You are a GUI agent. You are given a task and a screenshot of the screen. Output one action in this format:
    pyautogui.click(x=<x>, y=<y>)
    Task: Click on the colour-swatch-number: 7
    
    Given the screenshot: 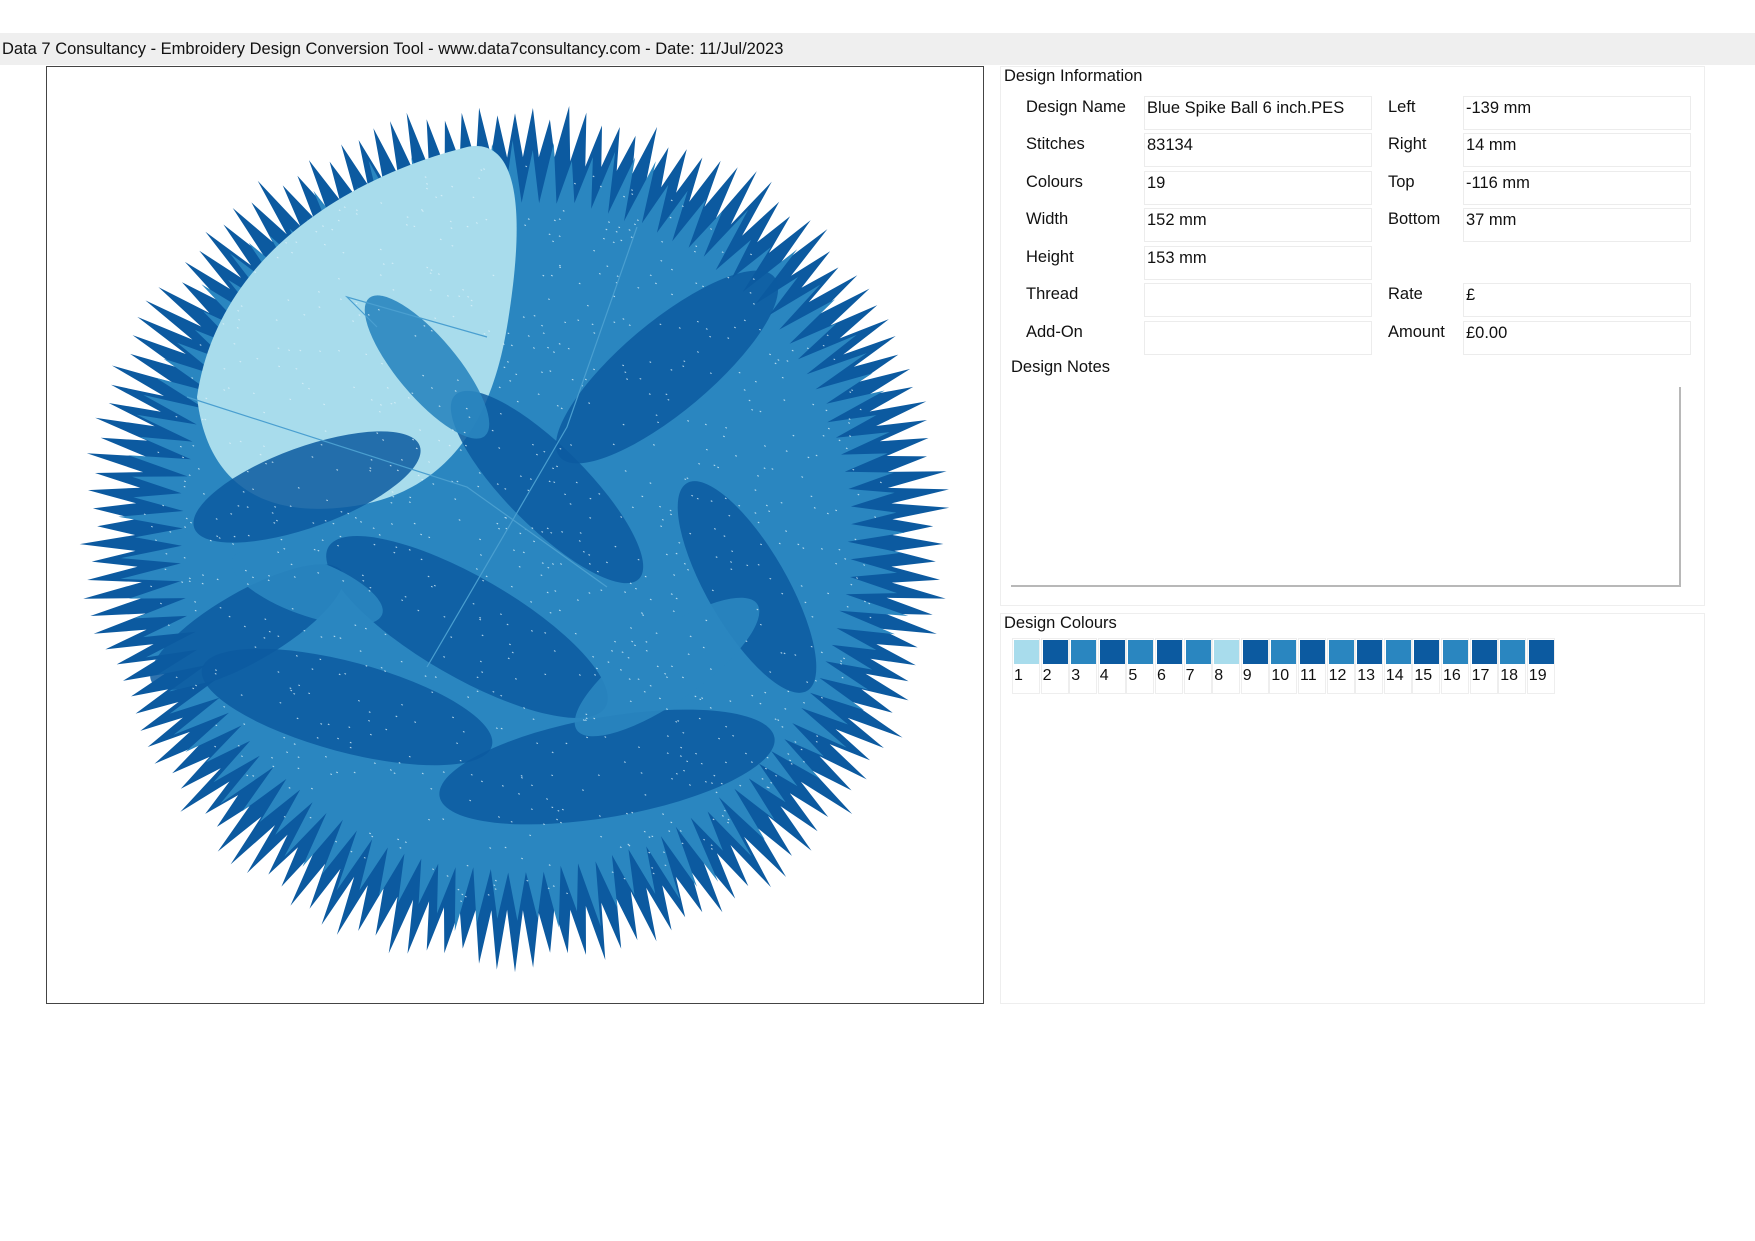 What is the action you would take?
    pyautogui.click(x=1190, y=675)
    